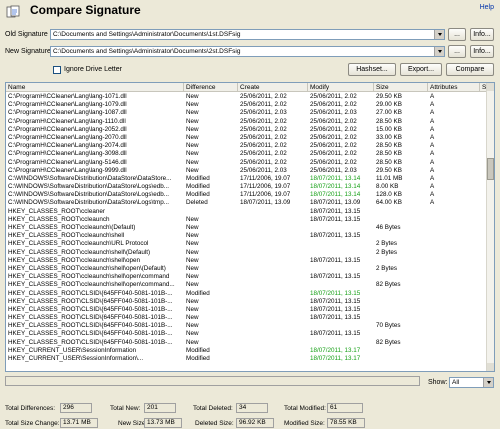 The width and height of the screenshot is (500, 429). What do you see at coordinates (341, 87) in the screenshot?
I see `column-header-modify: Modify` at bounding box center [341, 87].